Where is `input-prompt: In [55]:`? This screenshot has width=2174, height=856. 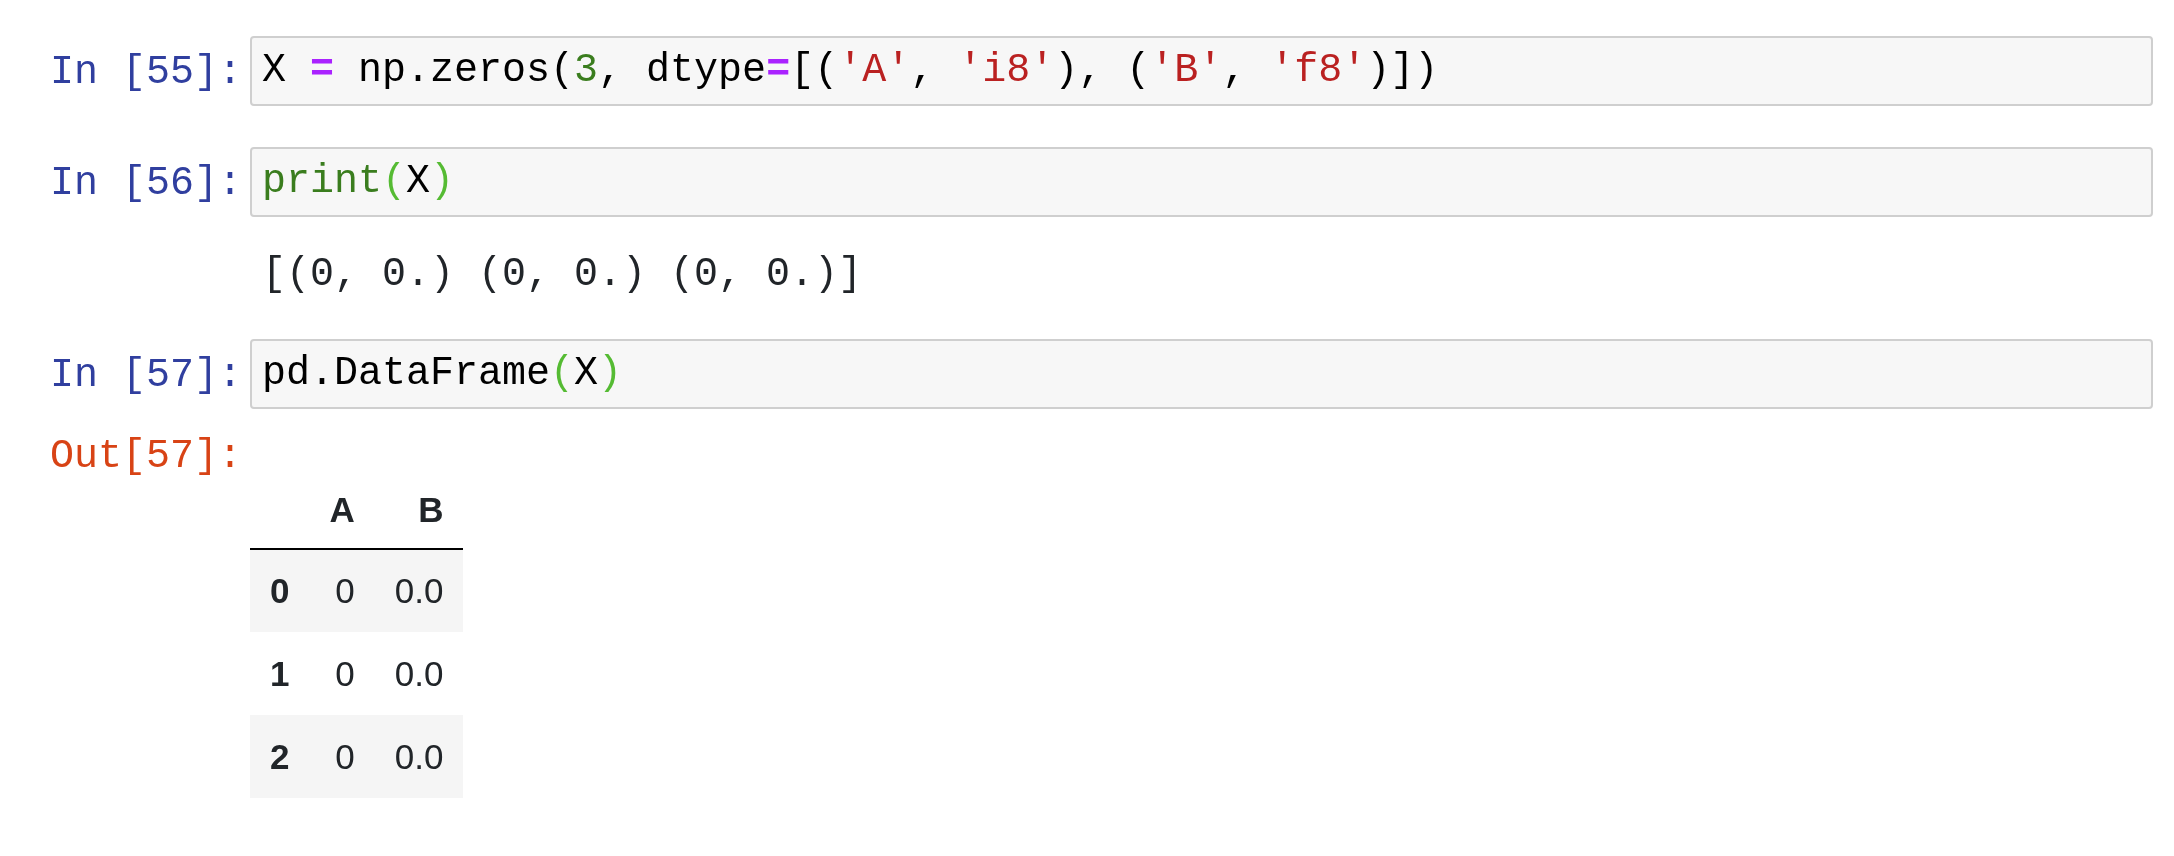
input-prompt: In [55]: is located at coordinates (145, 72).